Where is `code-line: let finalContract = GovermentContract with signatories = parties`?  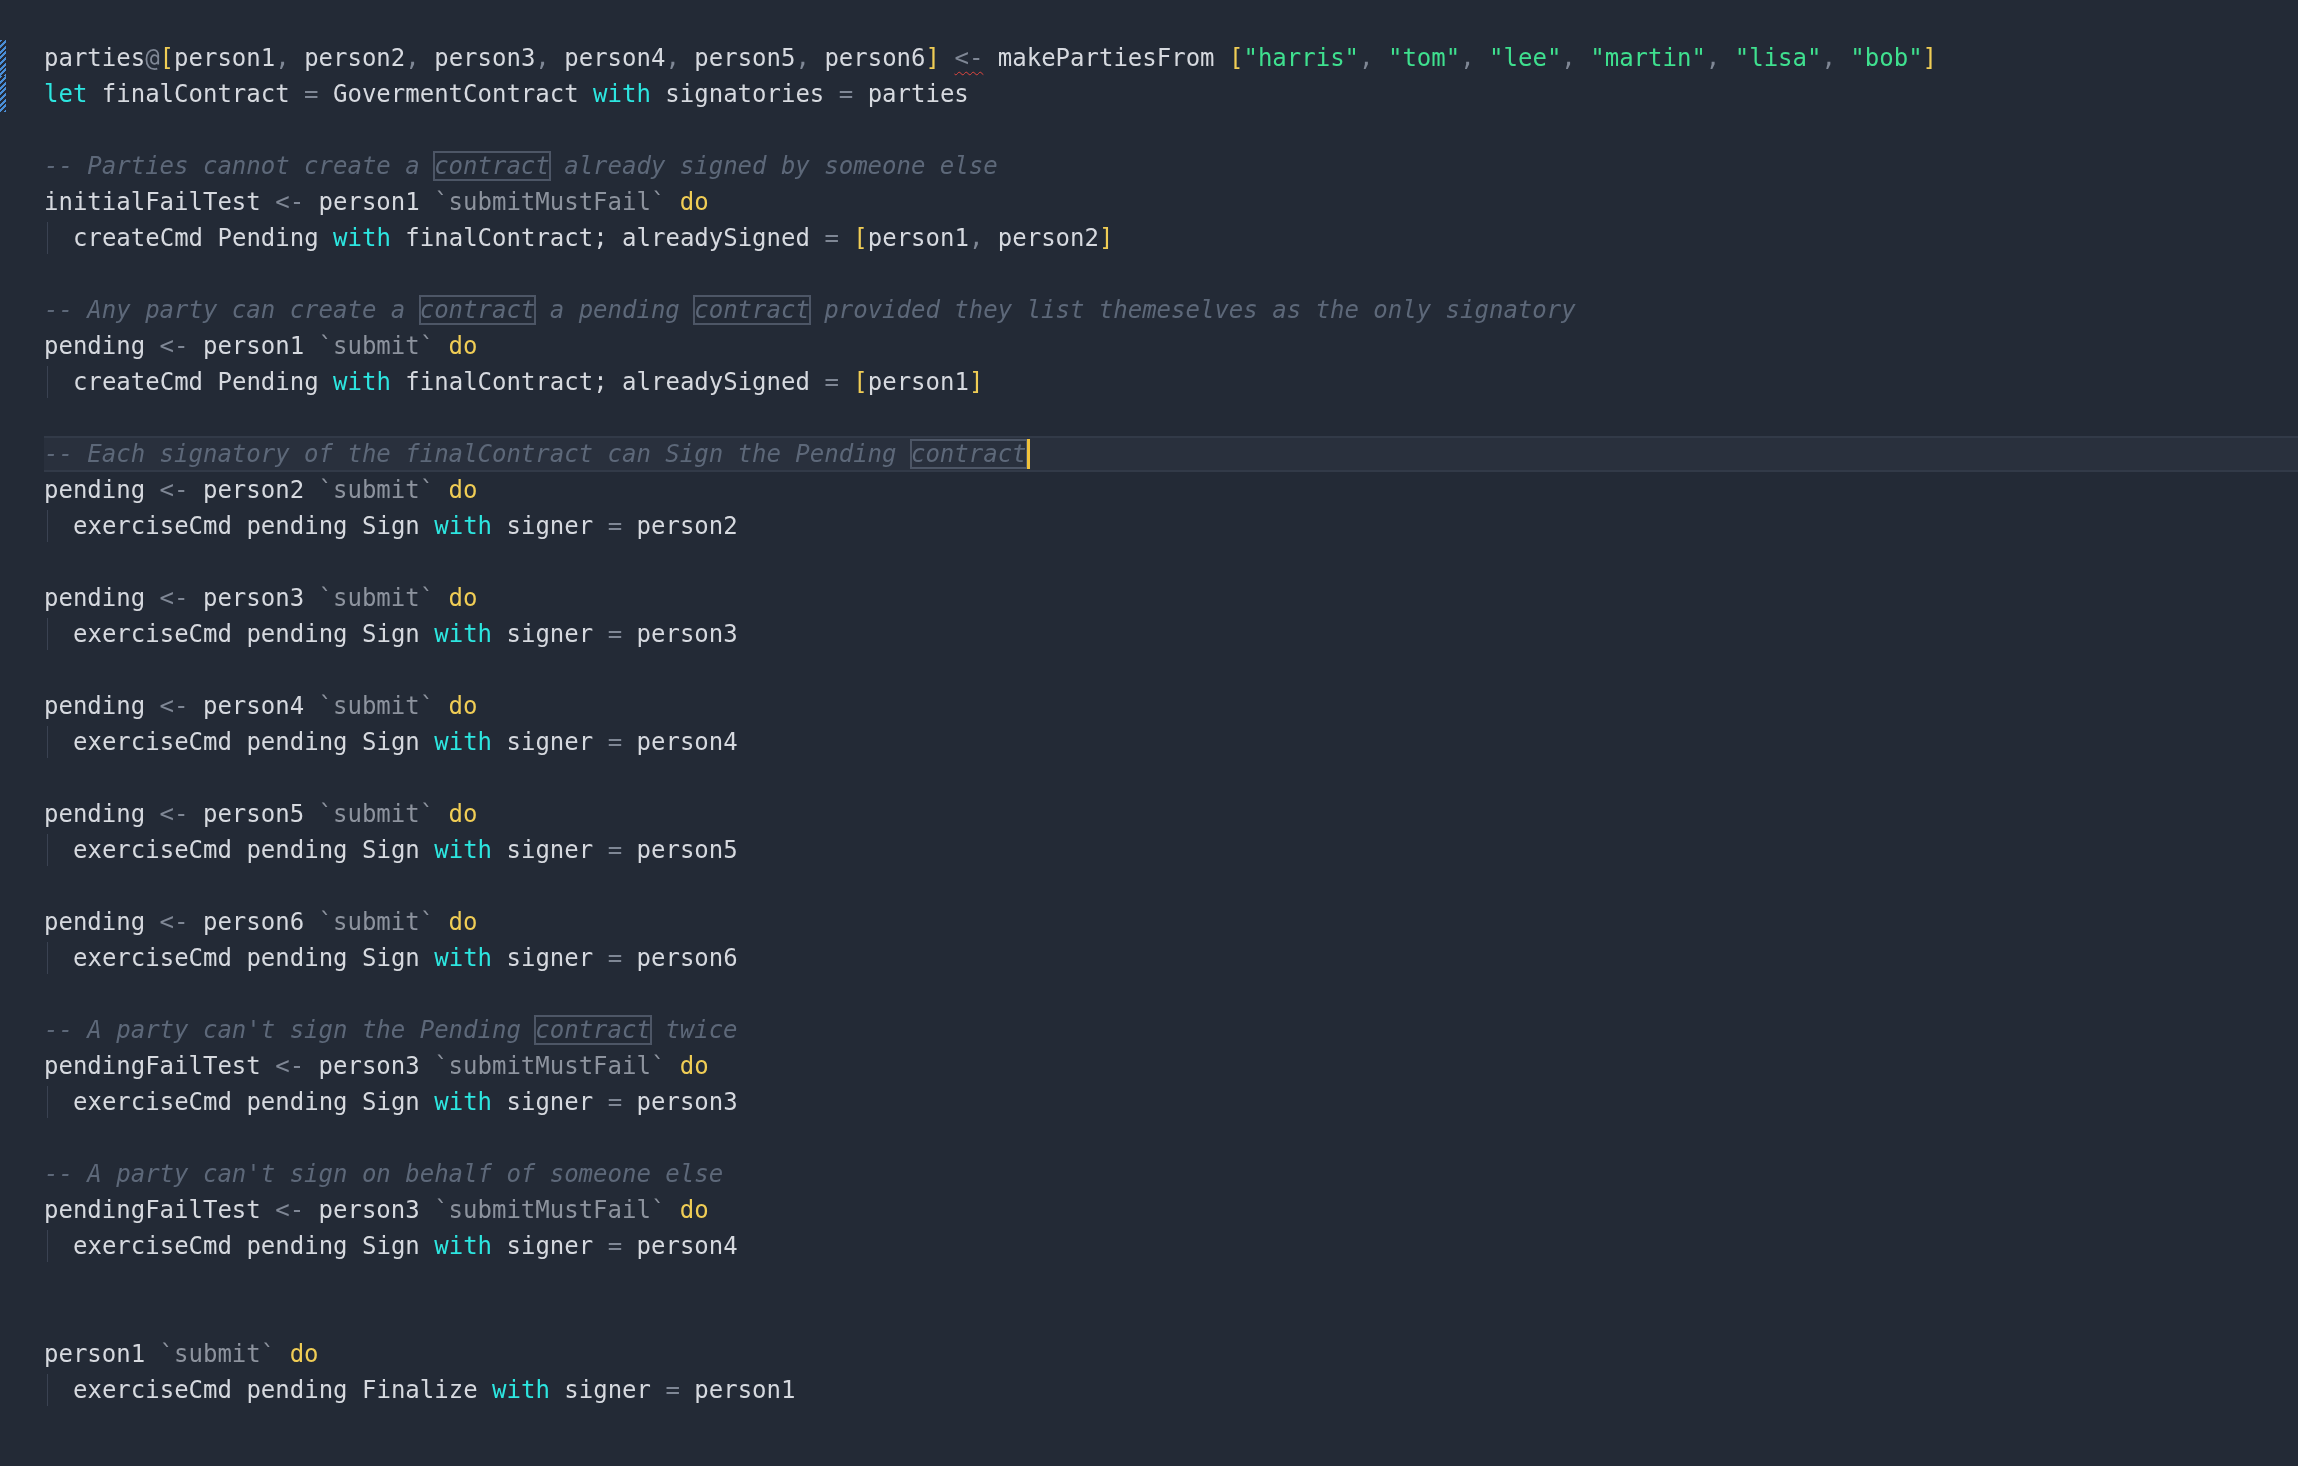
code-line: let finalContract = GovermentContract with signatories = parties is located at coordinates (506, 94).